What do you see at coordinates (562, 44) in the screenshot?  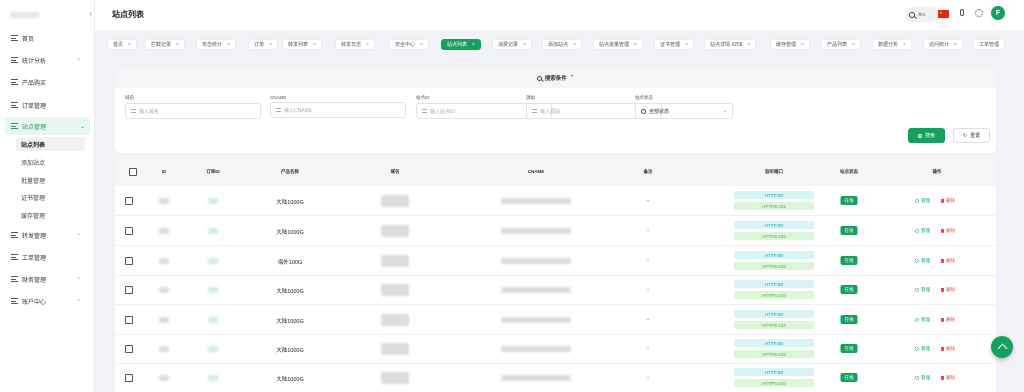 I see `tab-add-site: 添加站点 ×` at bounding box center [562, 44].